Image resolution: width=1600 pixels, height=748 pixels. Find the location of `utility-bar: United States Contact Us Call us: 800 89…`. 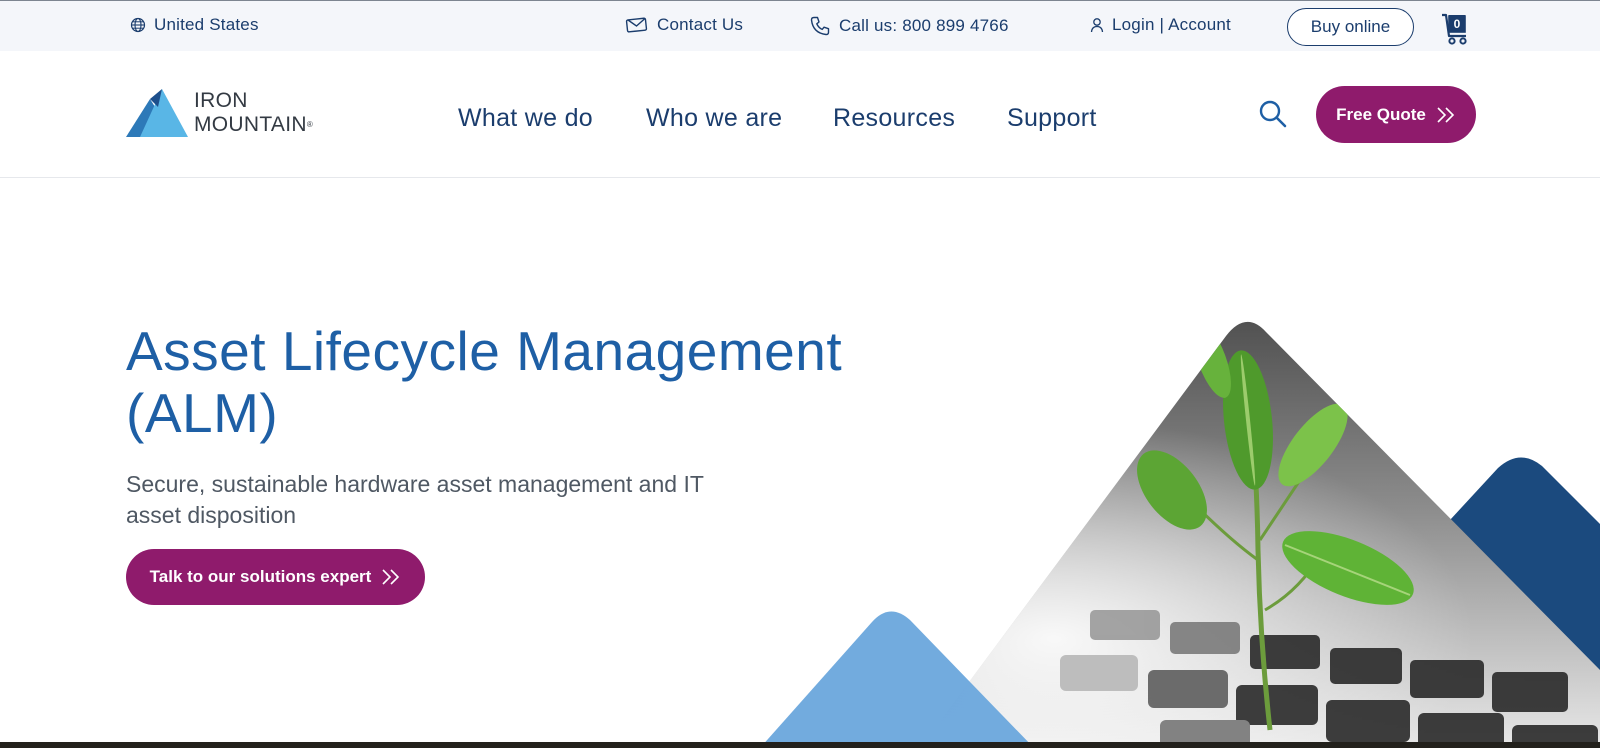

utility-bar: United States Contact Us Call us: 800 89… is located at coordinates (800, 25).